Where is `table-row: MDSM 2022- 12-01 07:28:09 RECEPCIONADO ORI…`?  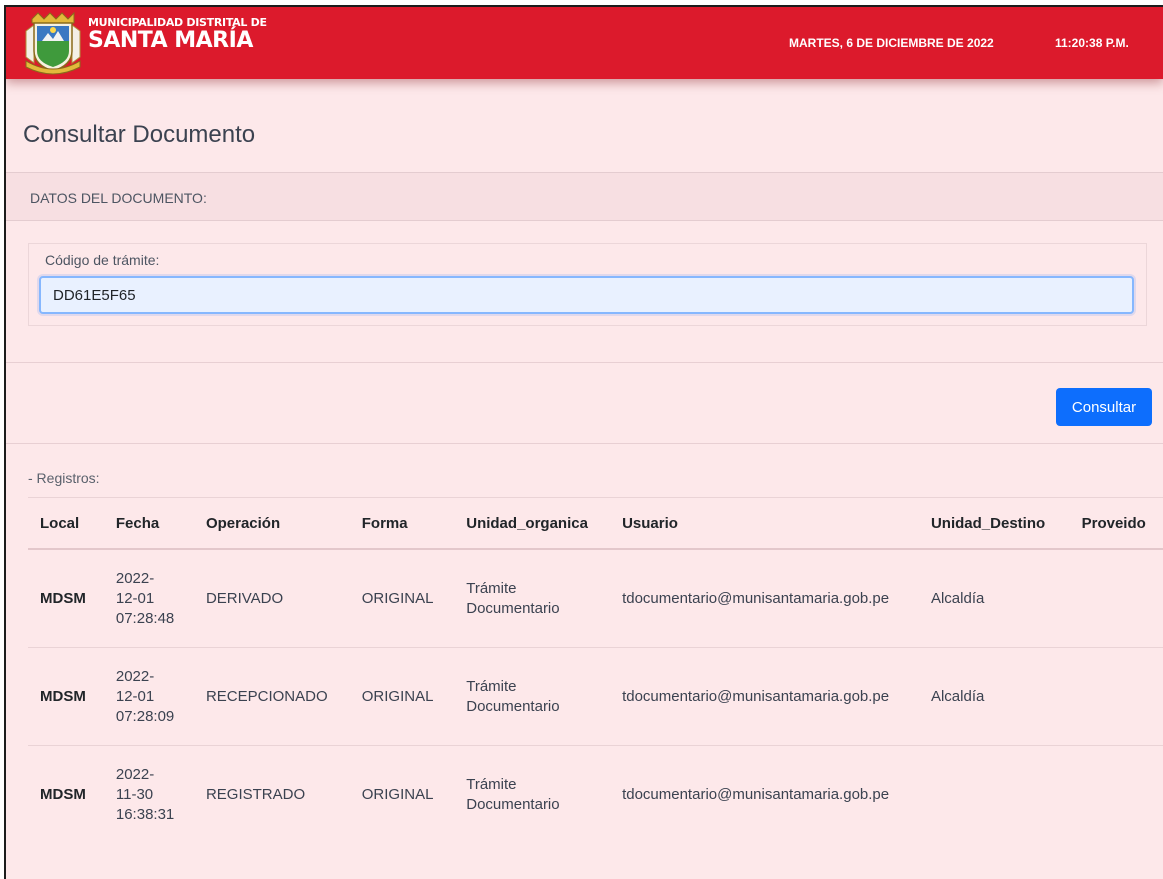
table-row: MDSM 2022- 12-01 07:28:09 RECEPCIONADO ORI… is located at coordinates (595, 696).